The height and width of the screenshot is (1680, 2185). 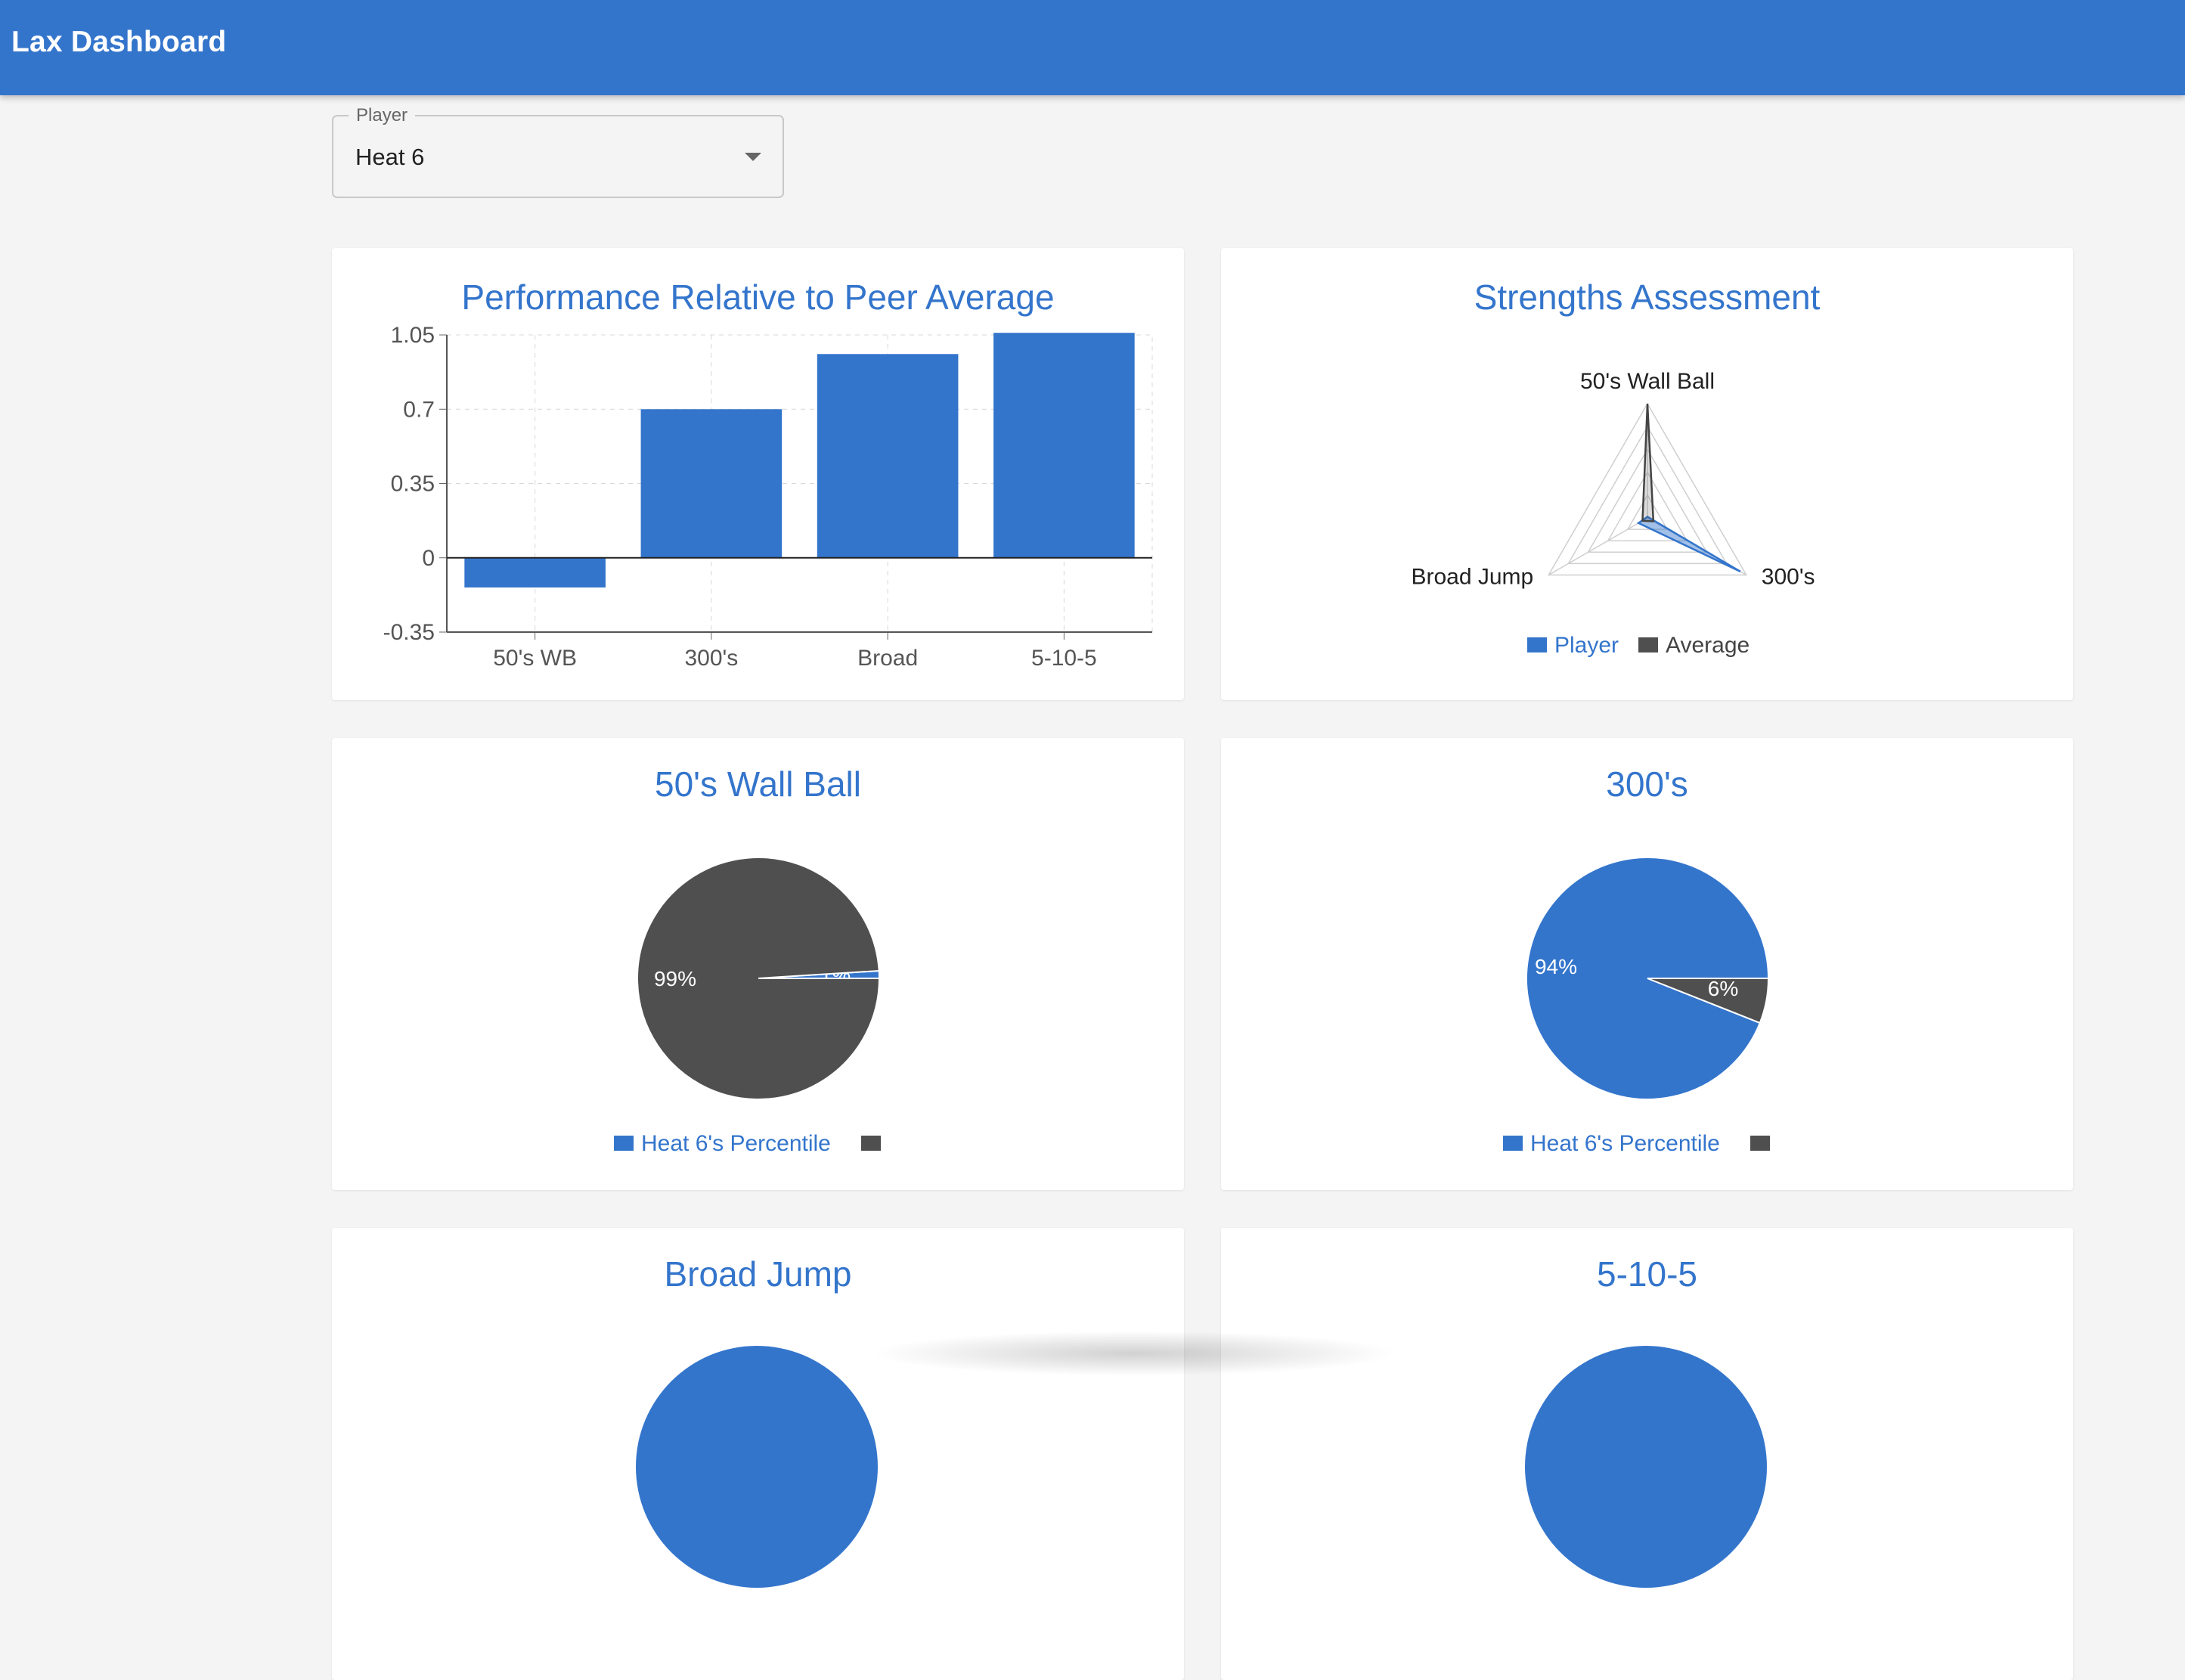 What do you see at coordinates (1064, 658) in the screenshot?
I see `x-tick-label: 5-10-5` at bounding box center [1064, 658].